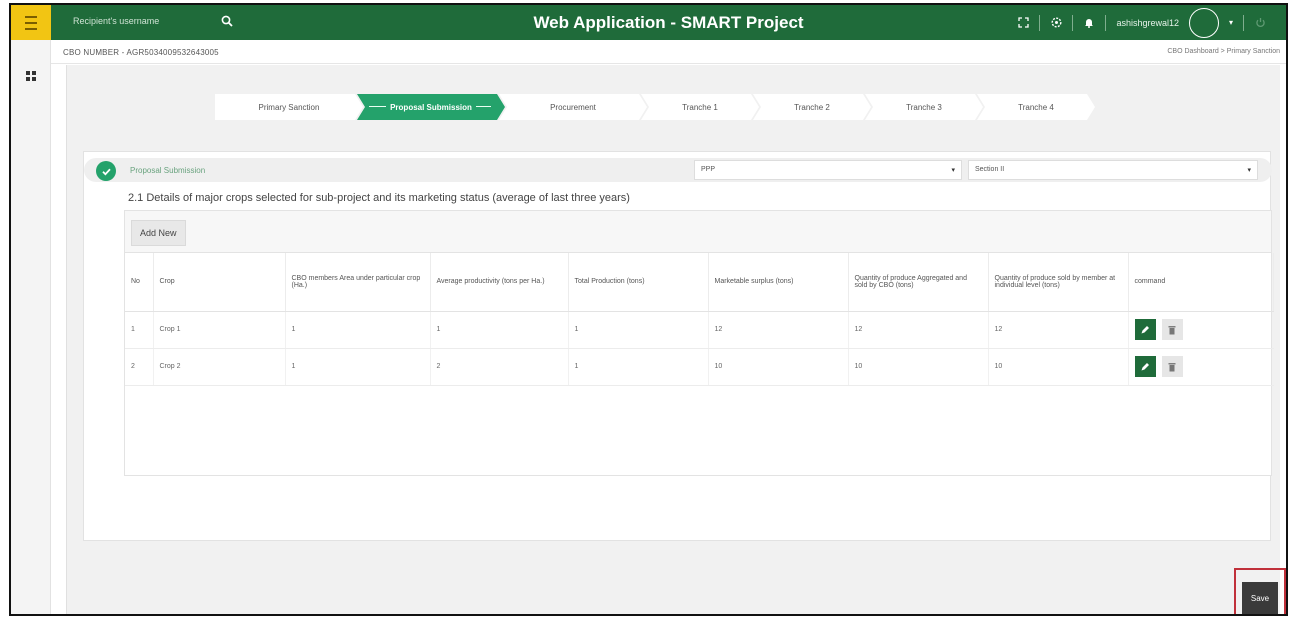 This screenshot has height=619, width=1295. I want to click on step-tranche-1: Tranche 1, so click(700, 107).